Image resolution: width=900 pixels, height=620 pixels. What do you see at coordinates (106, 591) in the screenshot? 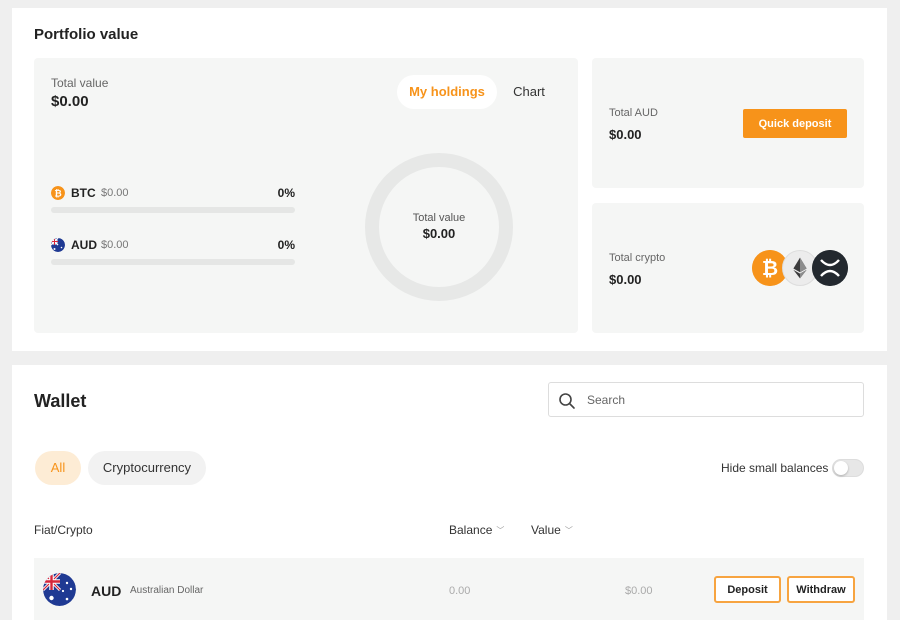
I see `asset-code: AUD` at bounding box center [106, 591].